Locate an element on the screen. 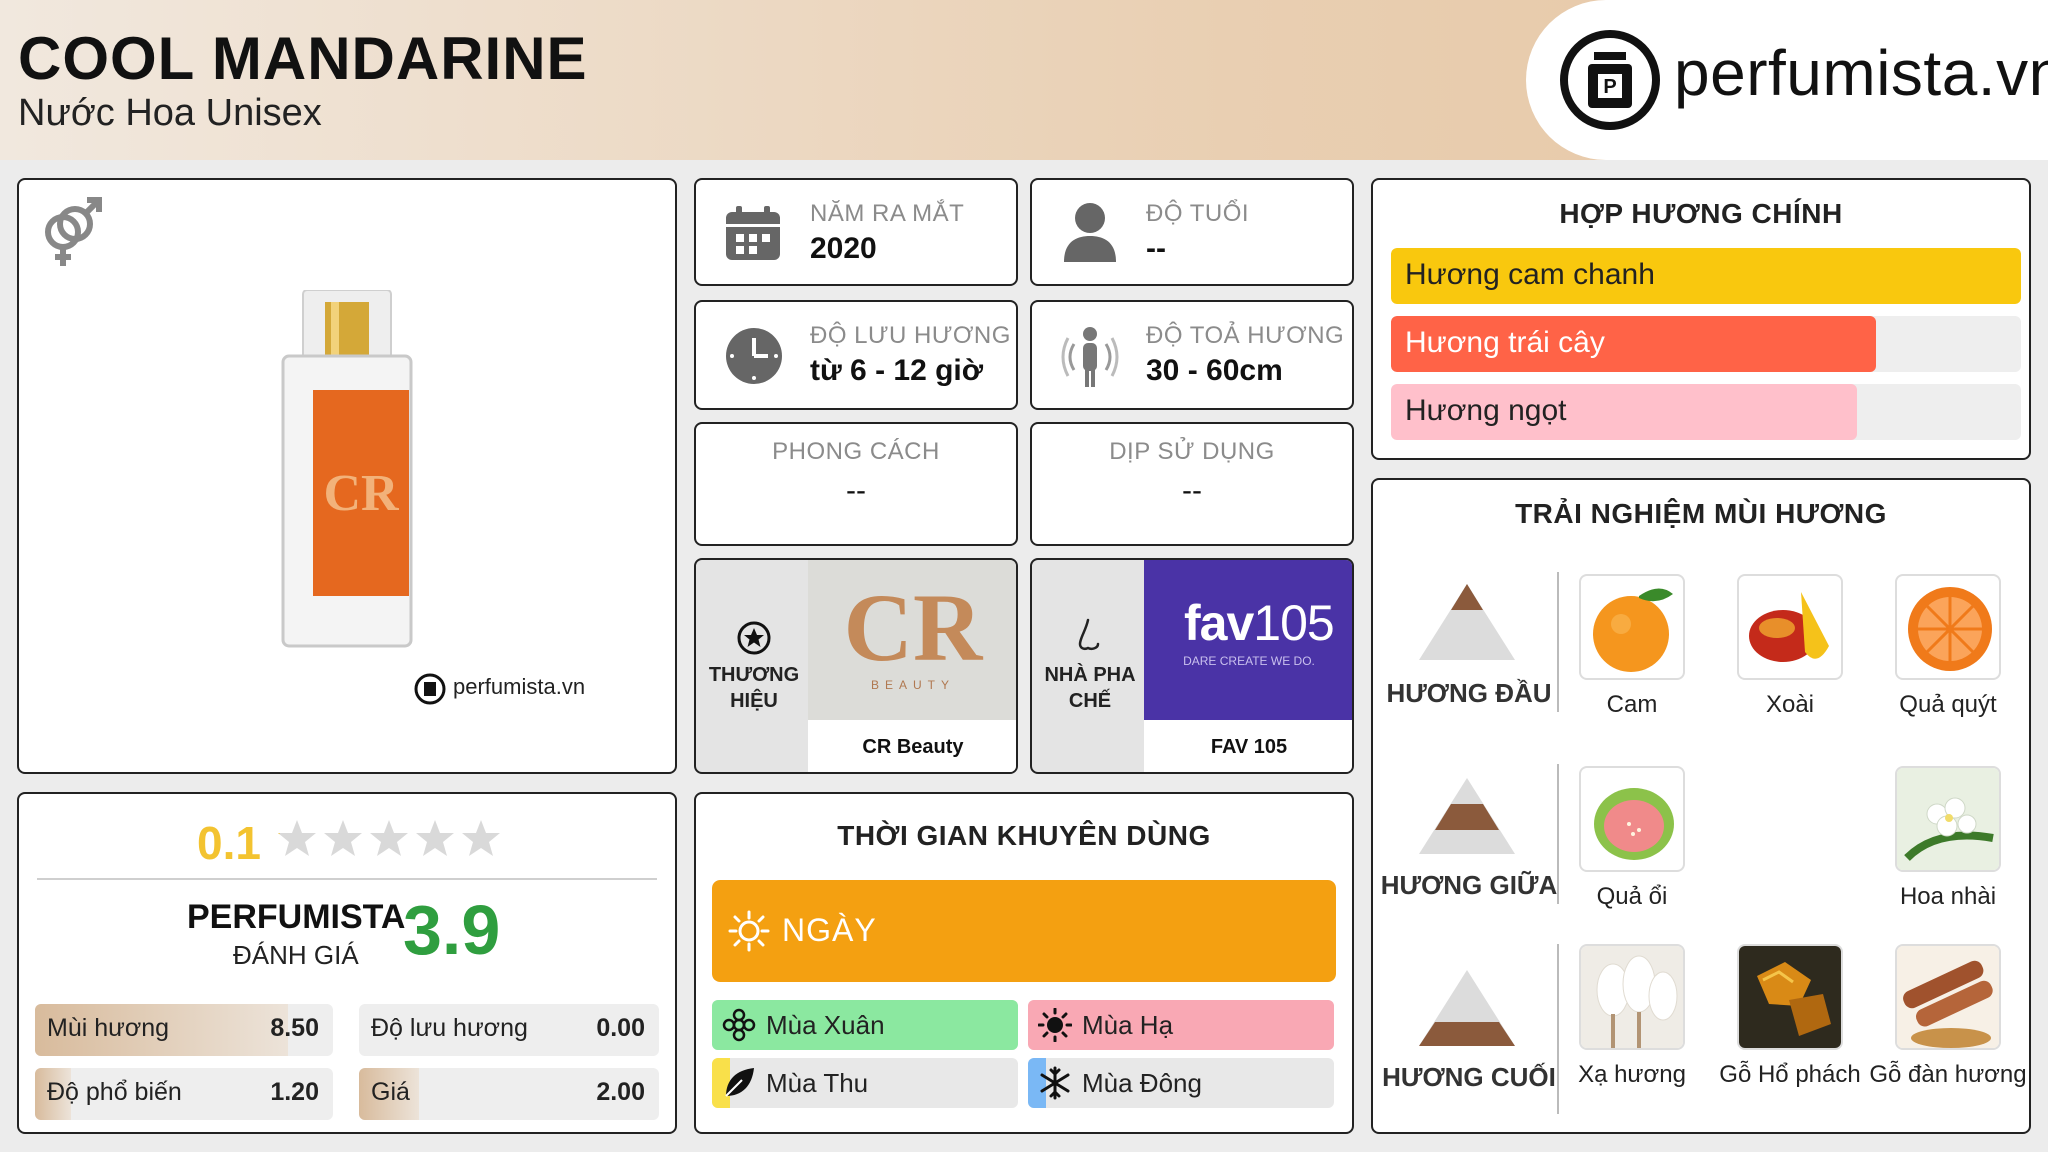 The image size is (2048, 1152). star-icons is located at coordinates (389, 838).